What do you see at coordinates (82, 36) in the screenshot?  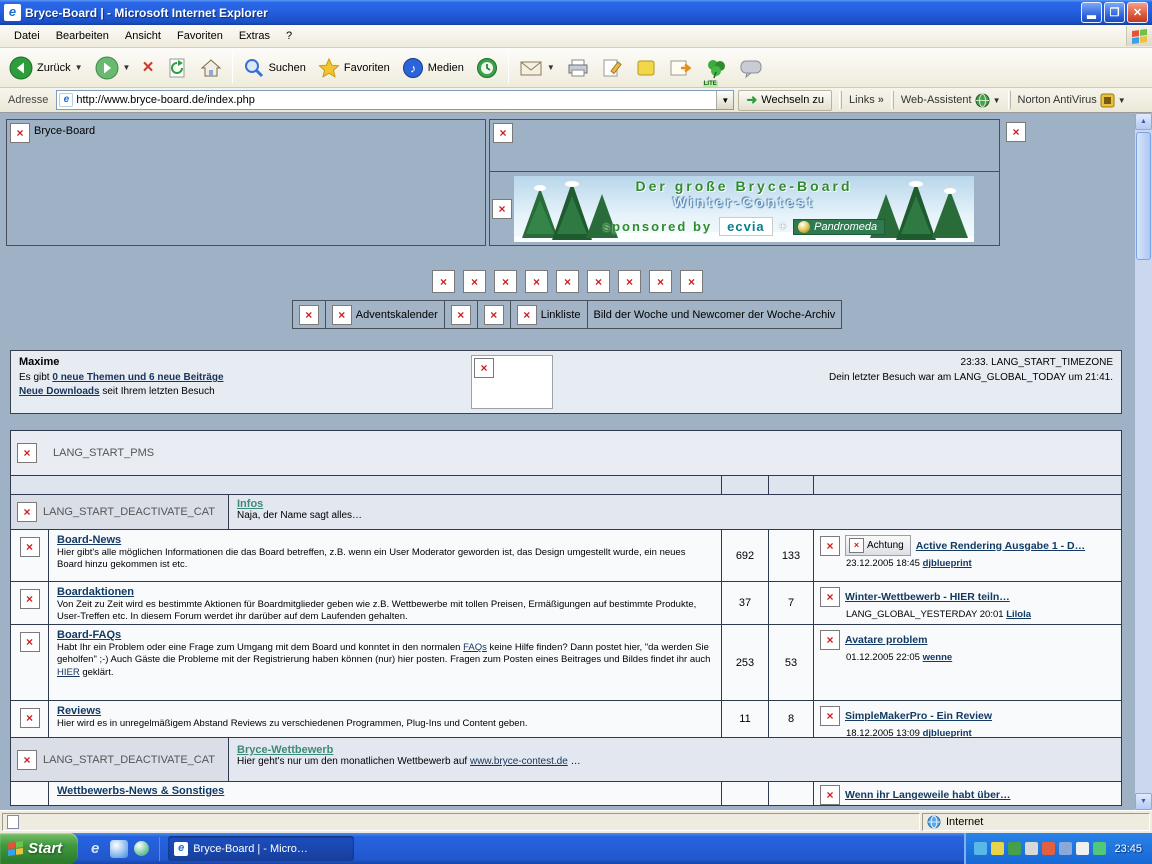 I see `menu-bearbeiten: Bearbeiten` at bounding box center [82, 36].